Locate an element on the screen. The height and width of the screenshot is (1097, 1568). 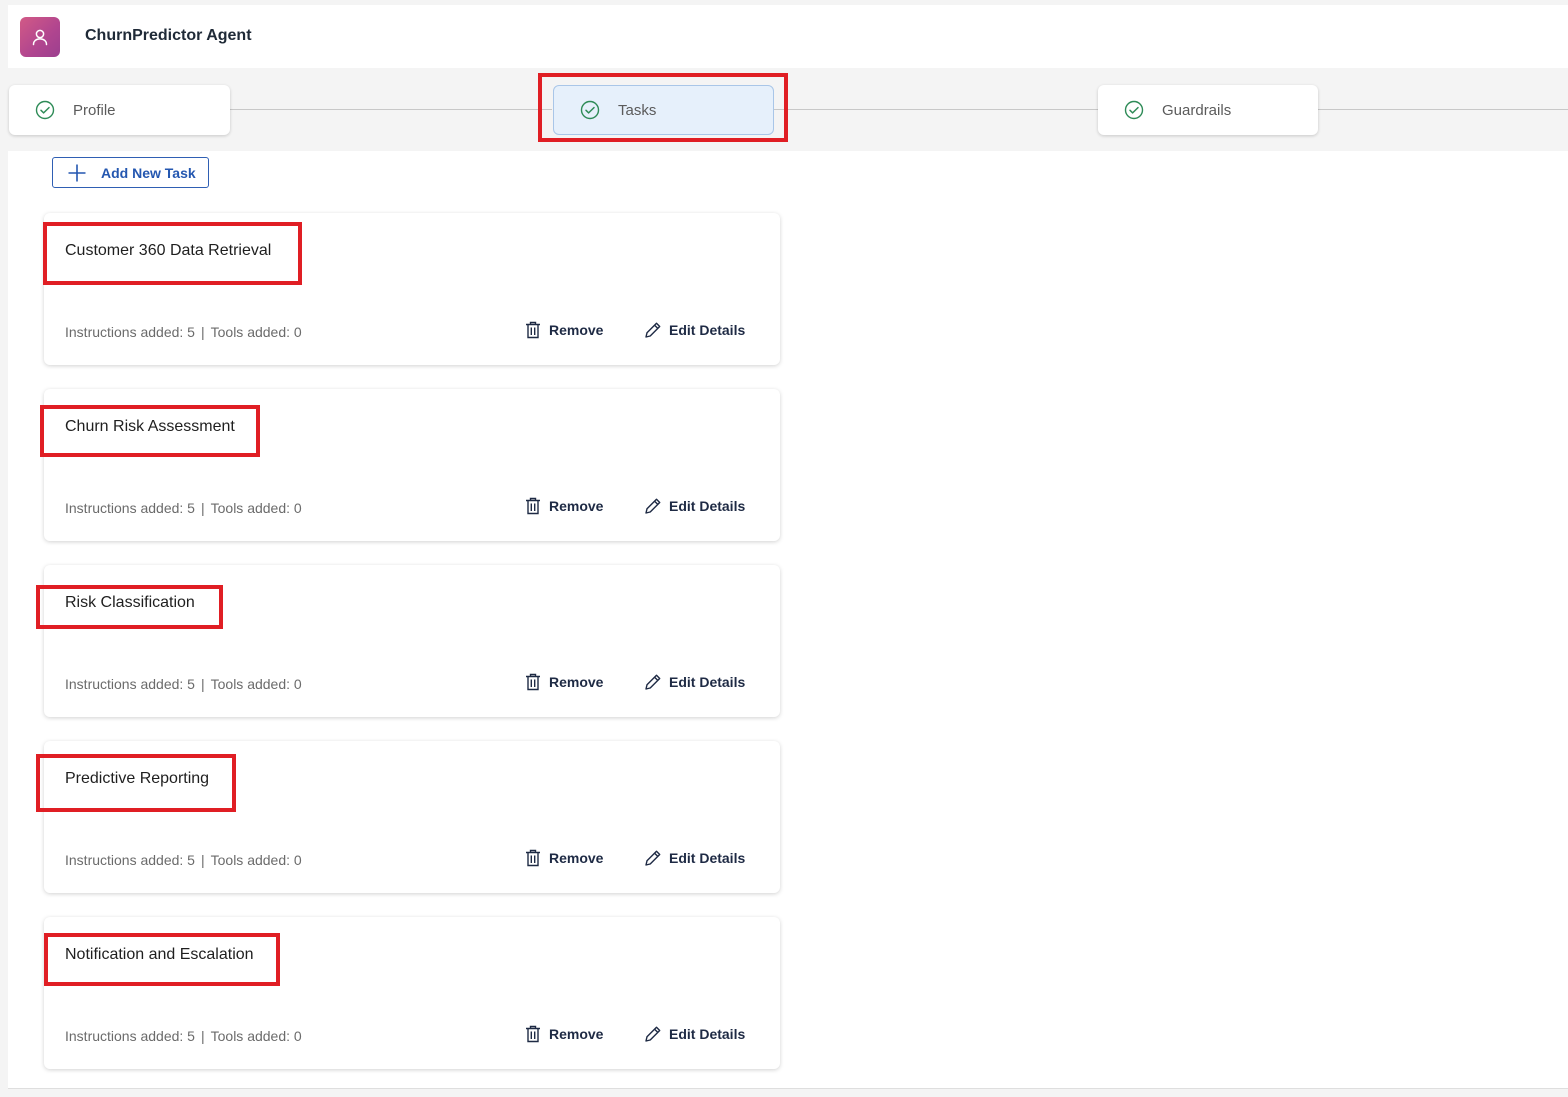
agent-avatar is located at coordinates (40, 37).